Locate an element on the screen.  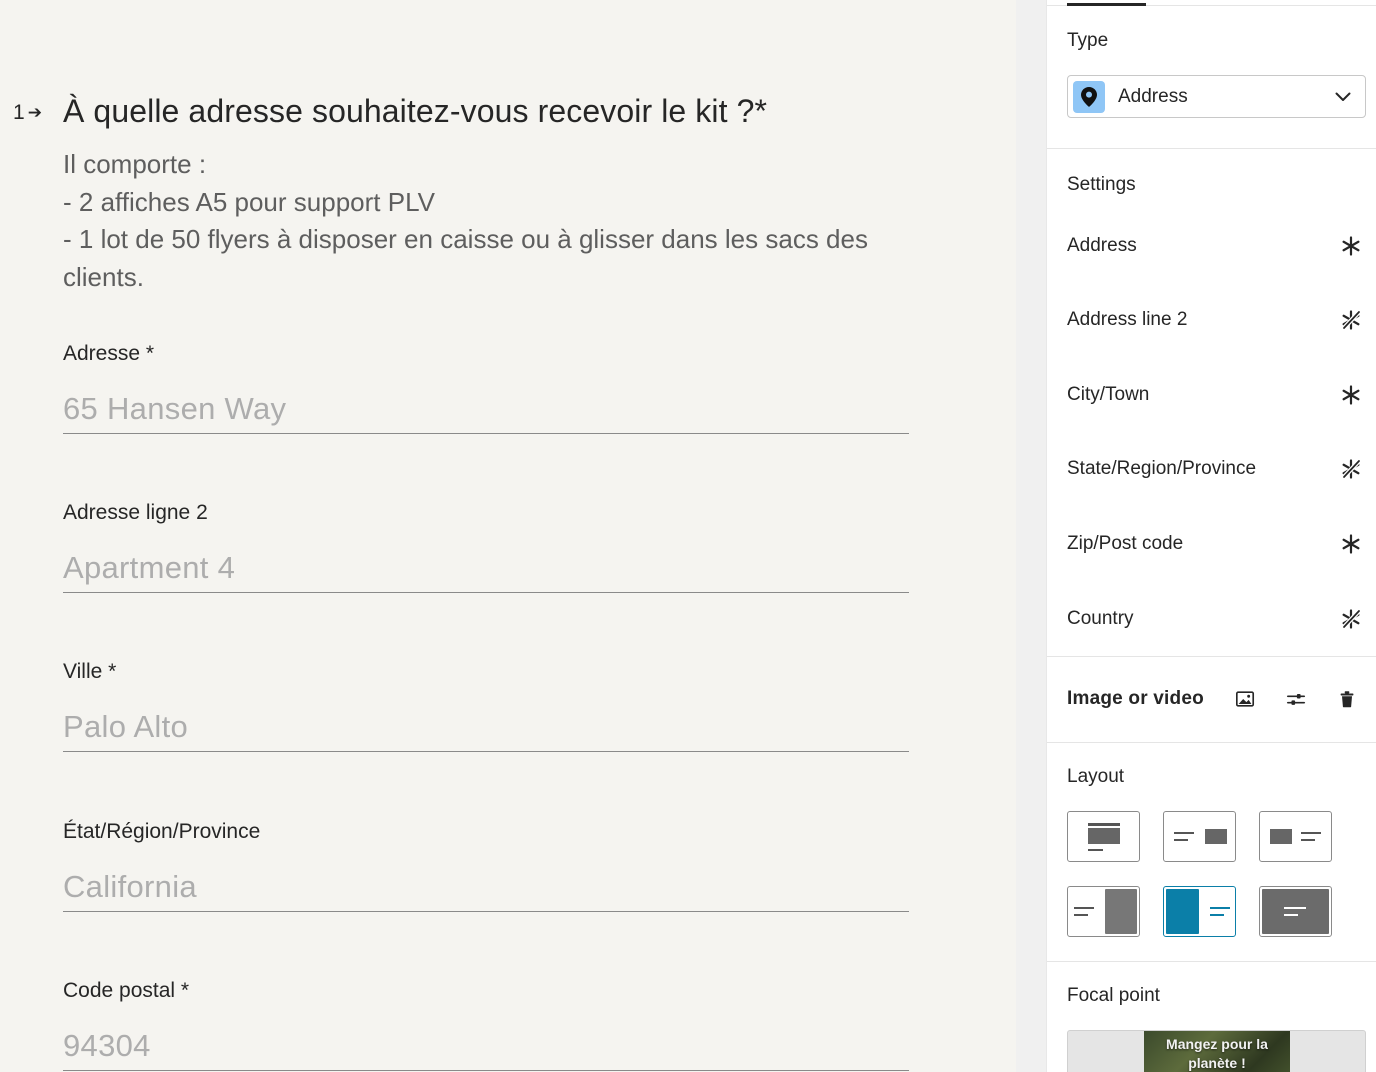
city-input: Palo Alto is located at coordinates (486, 727).